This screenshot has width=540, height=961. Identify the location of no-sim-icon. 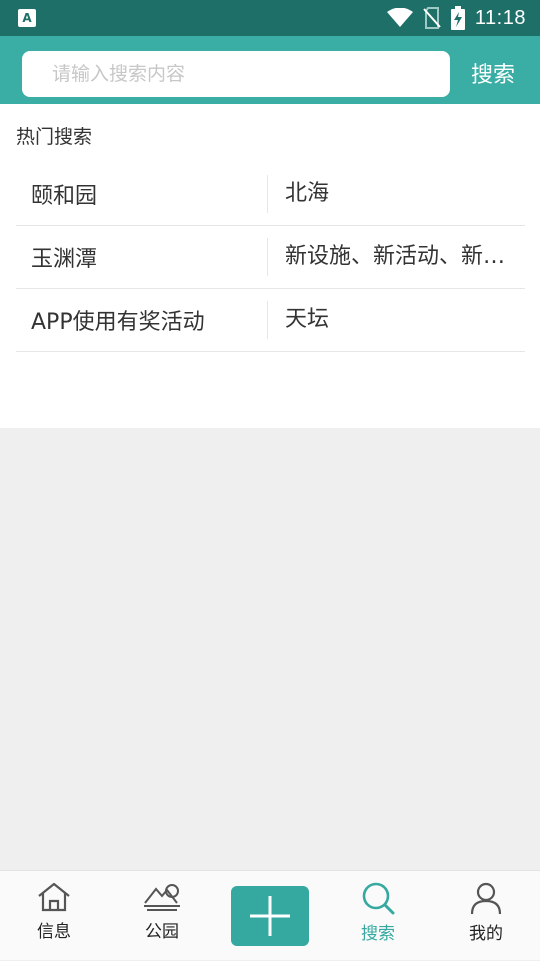
(432, 18).